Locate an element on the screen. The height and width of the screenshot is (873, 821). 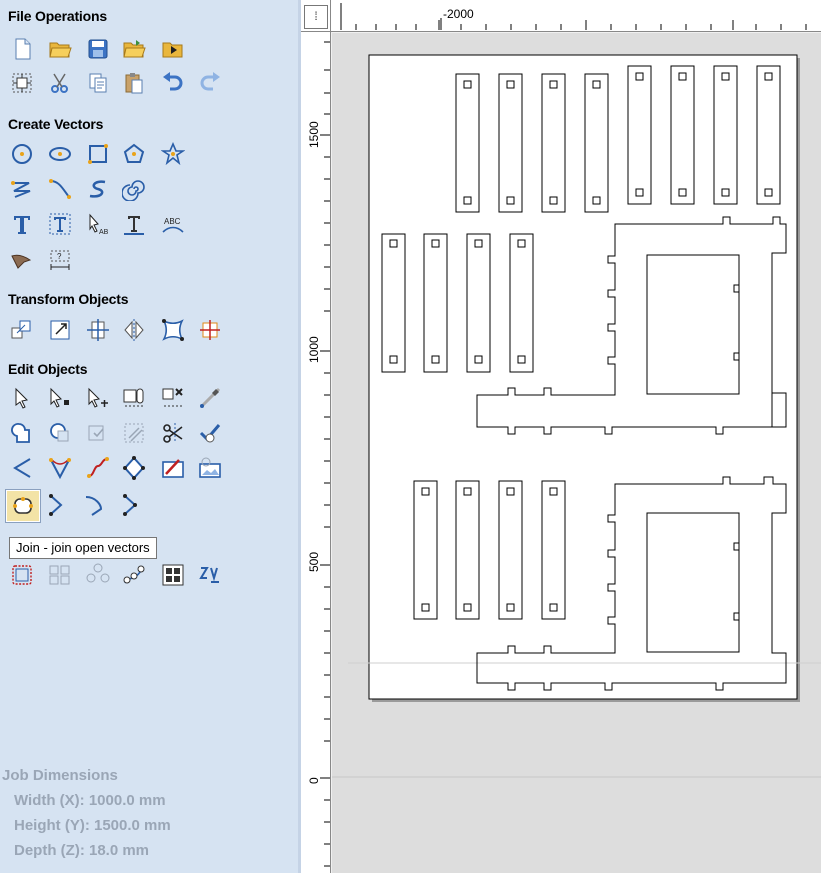
move-icon is located at coordinates (22, 330).